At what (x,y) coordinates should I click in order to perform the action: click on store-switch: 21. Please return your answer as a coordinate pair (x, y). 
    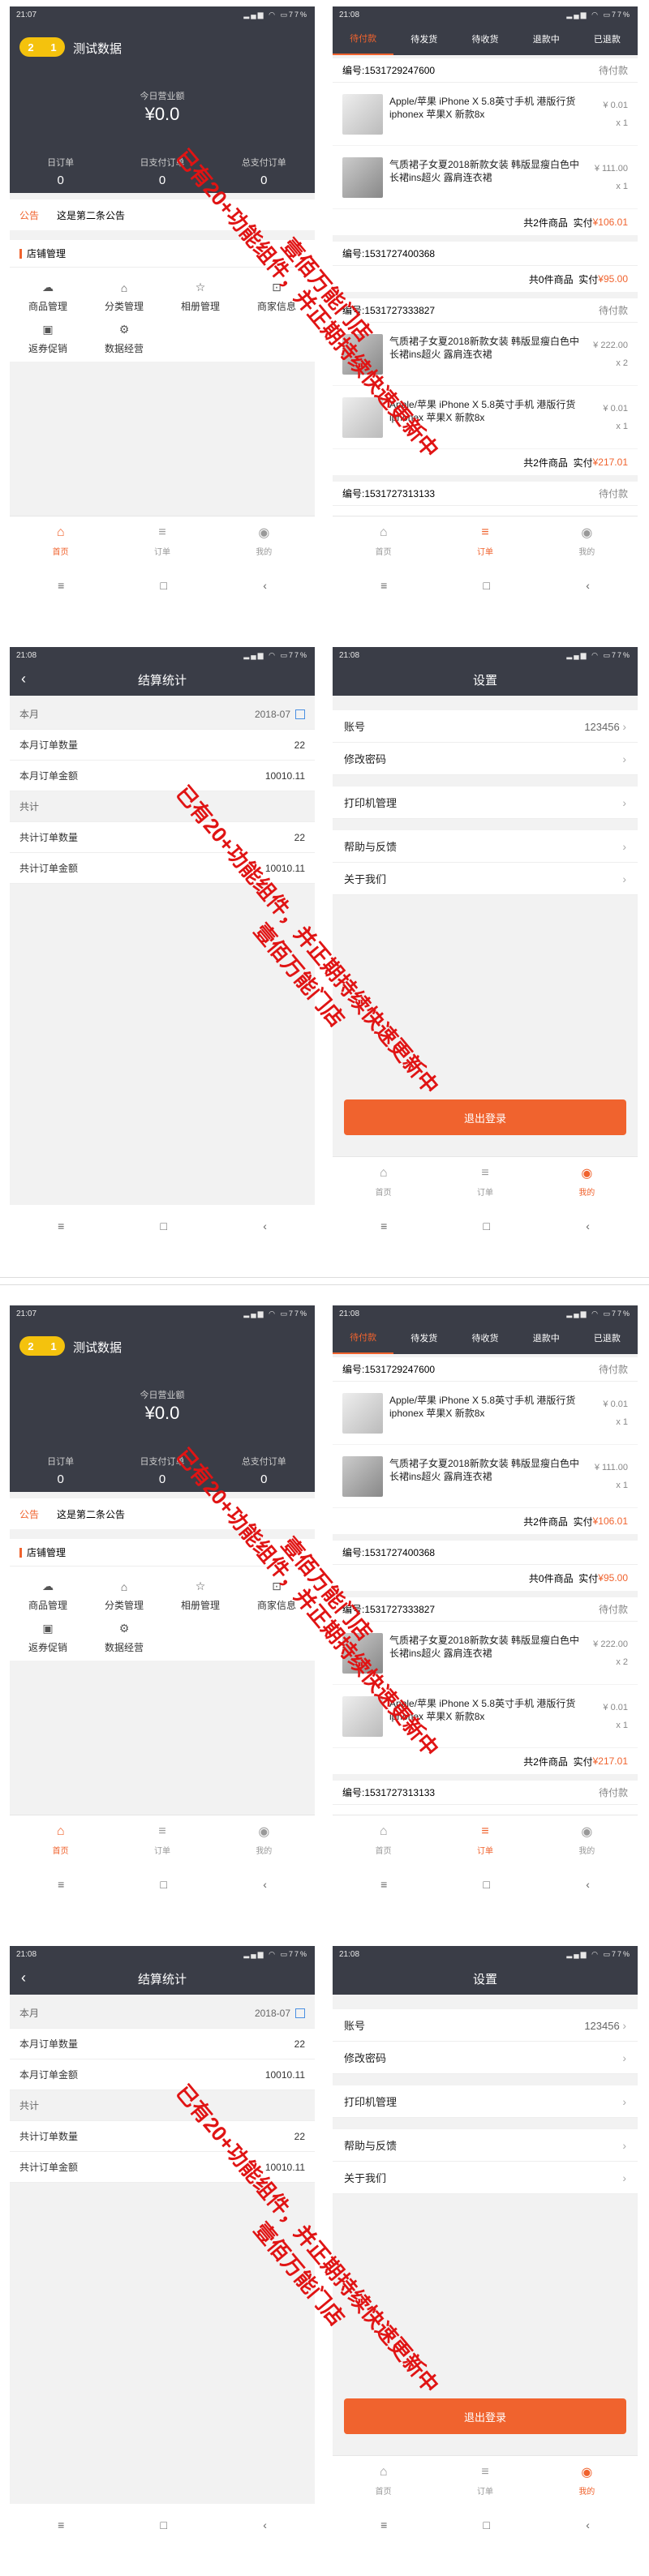
    Looking at the image, I should click on (42, 47).